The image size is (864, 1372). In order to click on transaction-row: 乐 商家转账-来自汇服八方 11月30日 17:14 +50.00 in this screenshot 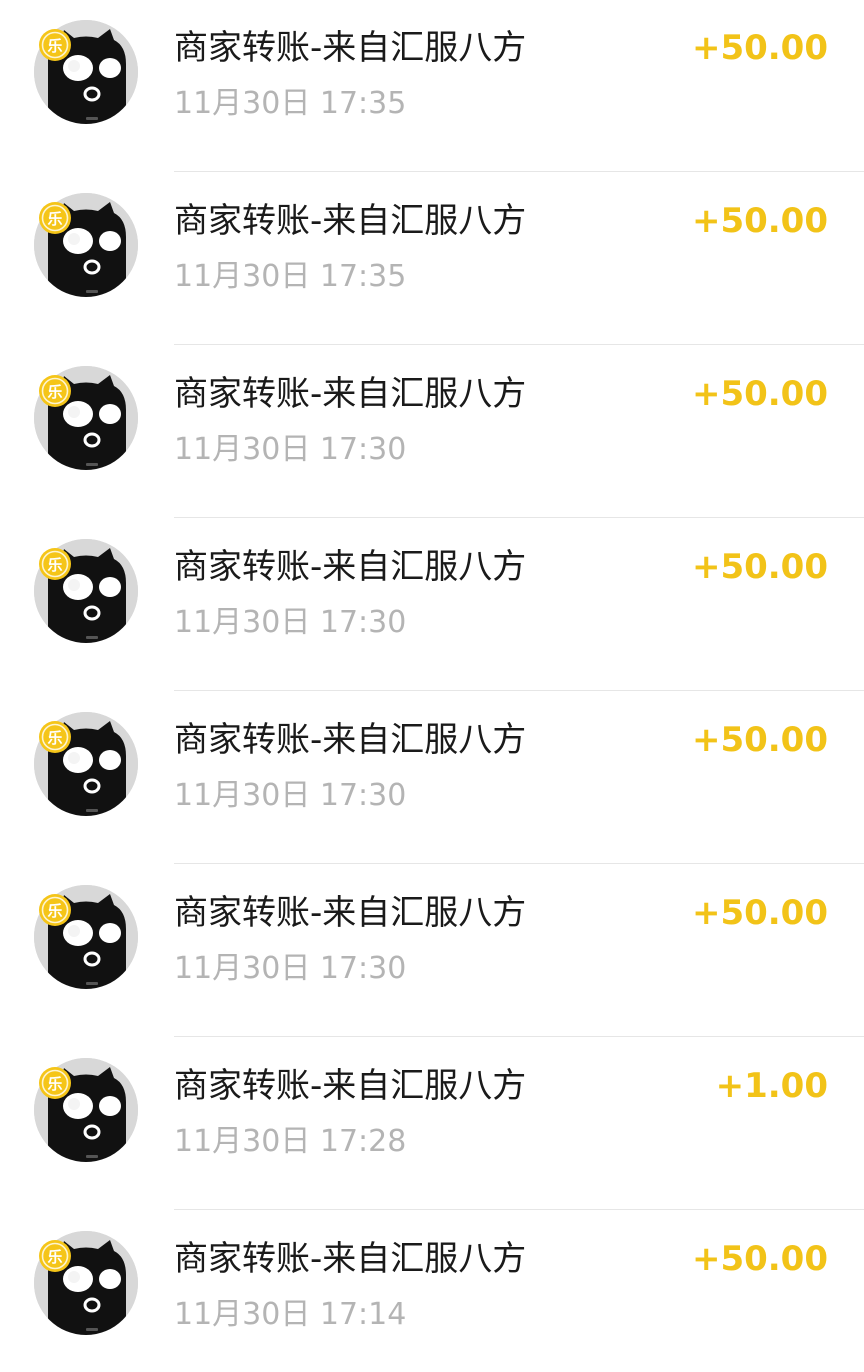, I will do `click(432, 1291)`.